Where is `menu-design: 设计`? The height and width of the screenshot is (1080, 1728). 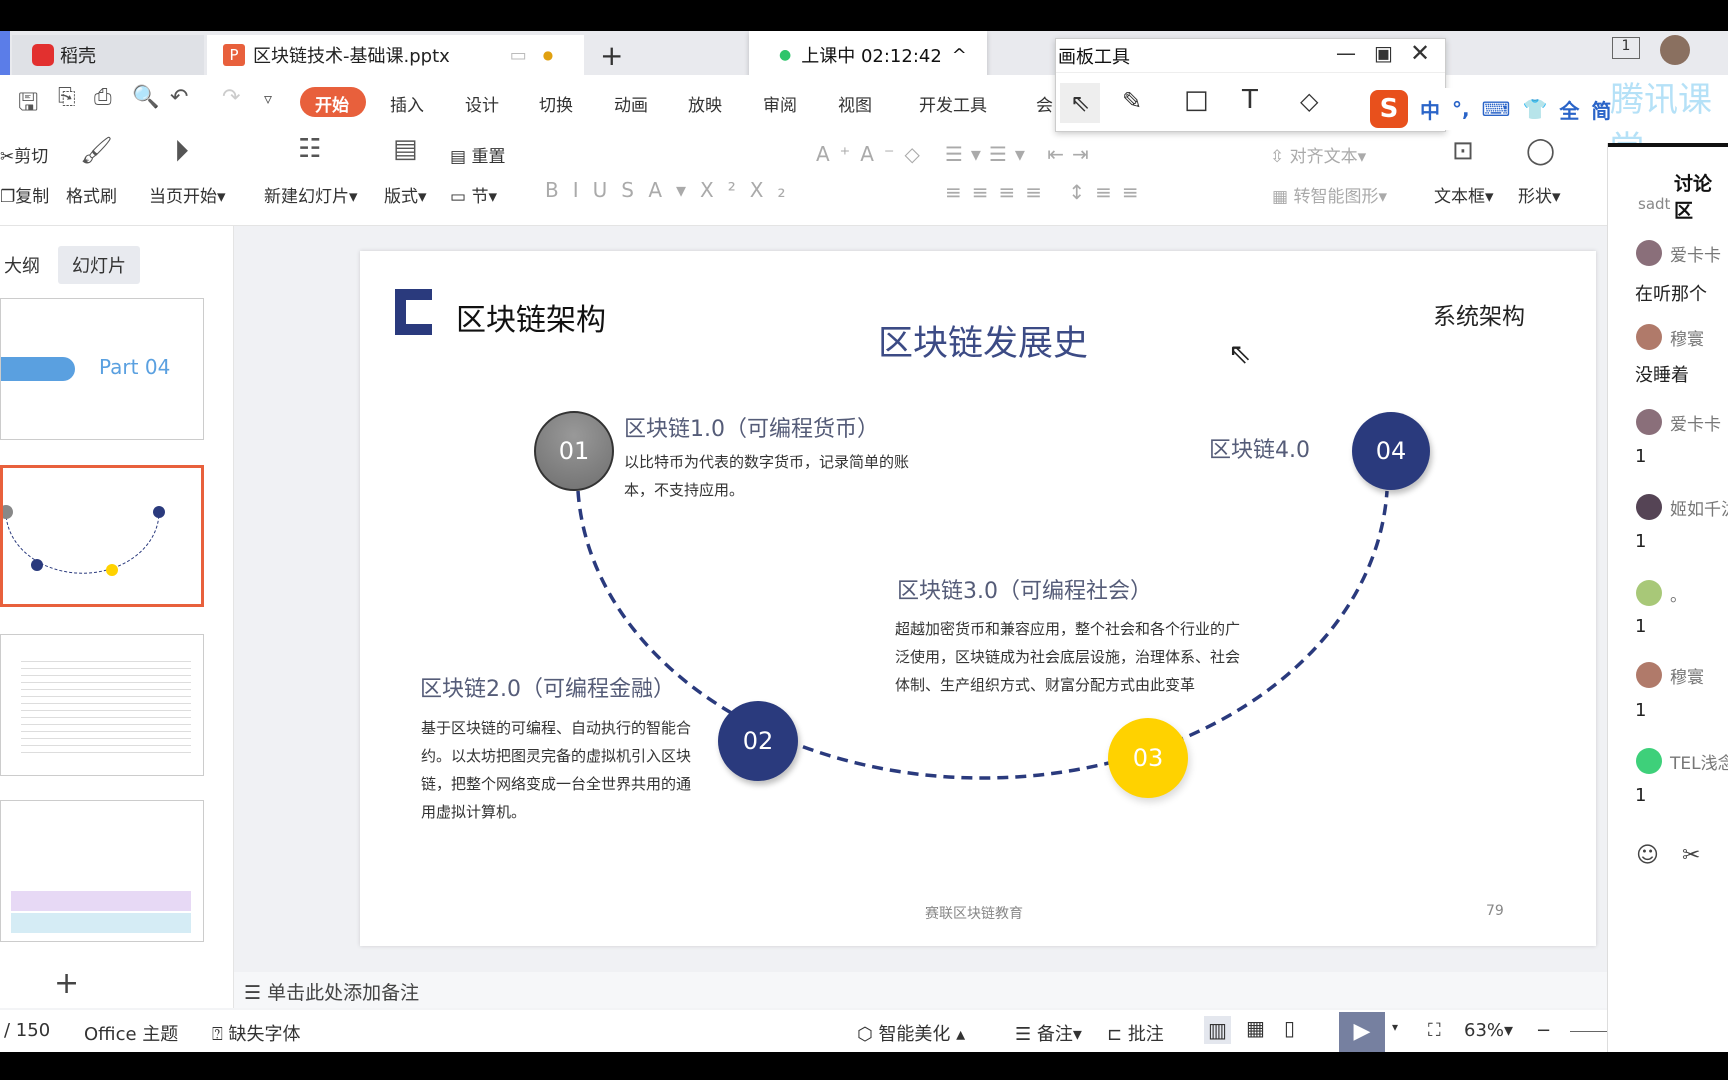
menu-design: 设计 is located at coordinates (482, 103).